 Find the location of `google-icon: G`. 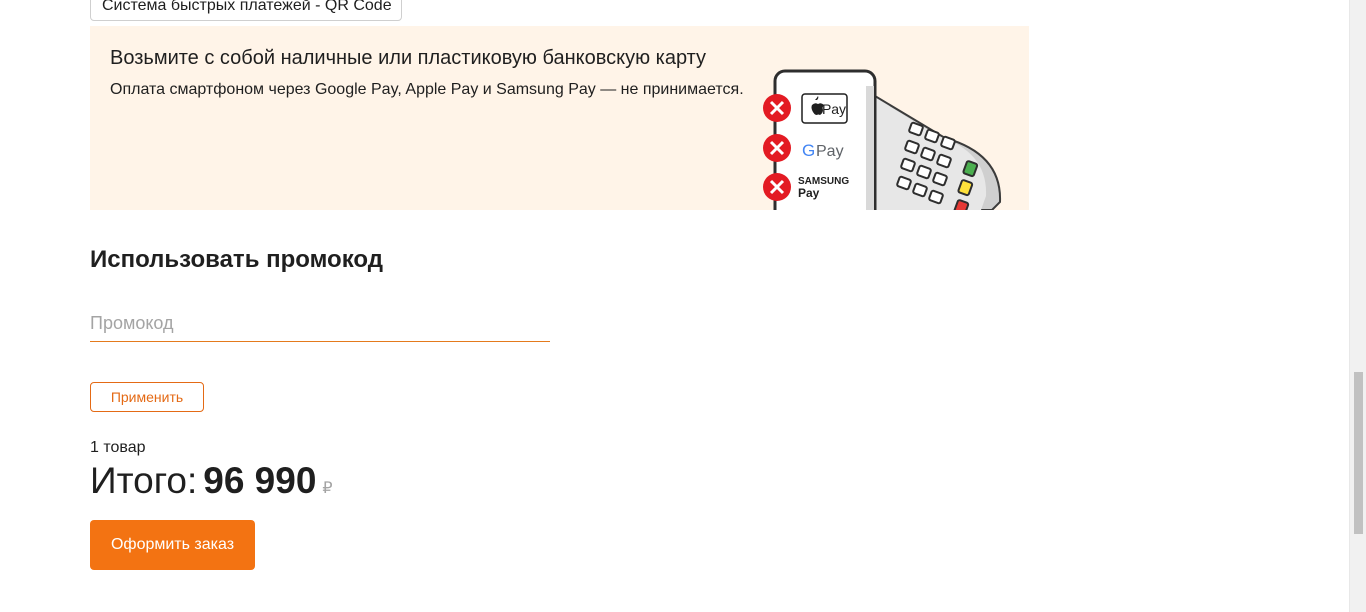

google-icon: G is located at coordinates (808, 150).